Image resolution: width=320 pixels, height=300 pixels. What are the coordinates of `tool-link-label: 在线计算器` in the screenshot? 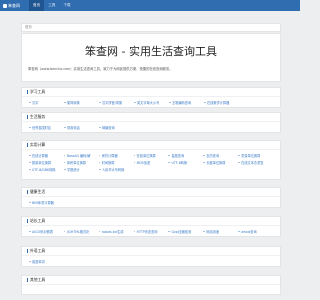 It's located at (40, 156).